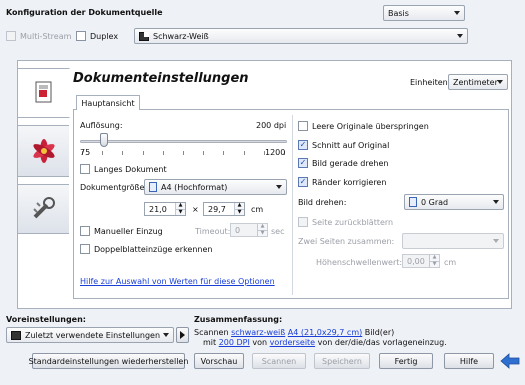 The image size is (525, 385). Describe the element at coordinates (350, 163) in the screenshot. I see `deskew-label: Bild gerade drehen` at that location.